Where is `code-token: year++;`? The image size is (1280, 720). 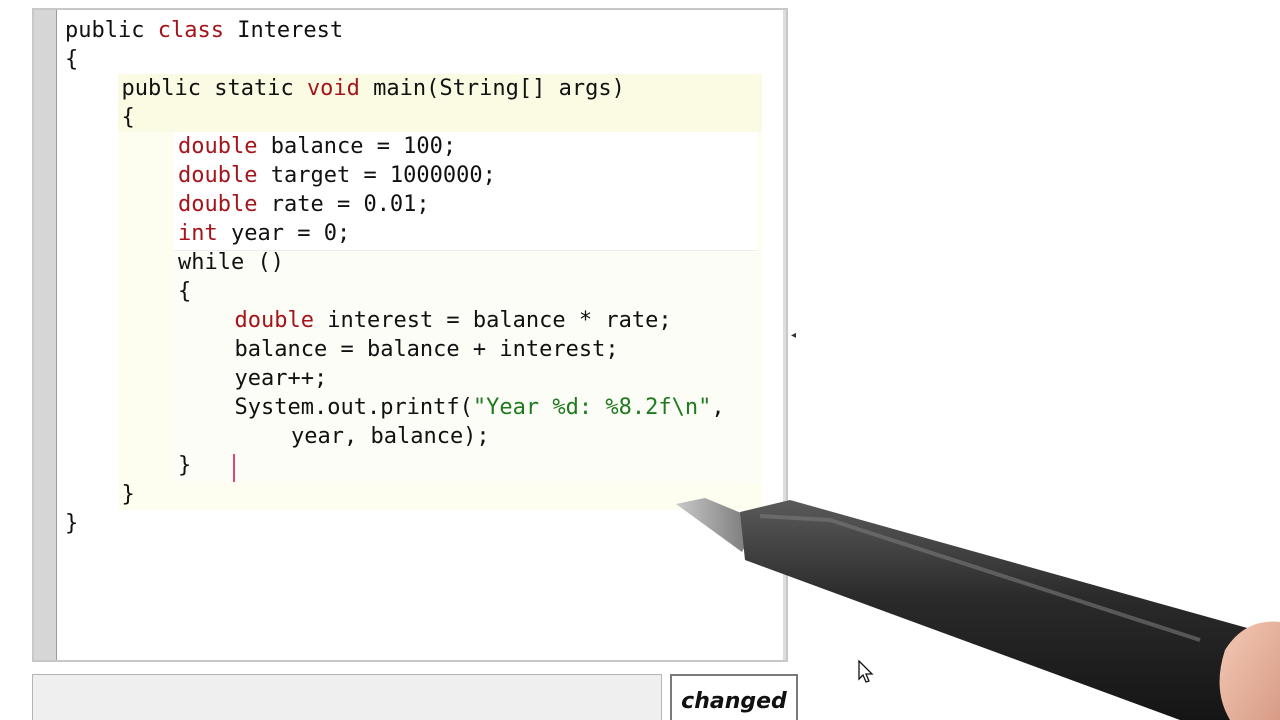
code-token: year++; is located at coordinates (281, 378).